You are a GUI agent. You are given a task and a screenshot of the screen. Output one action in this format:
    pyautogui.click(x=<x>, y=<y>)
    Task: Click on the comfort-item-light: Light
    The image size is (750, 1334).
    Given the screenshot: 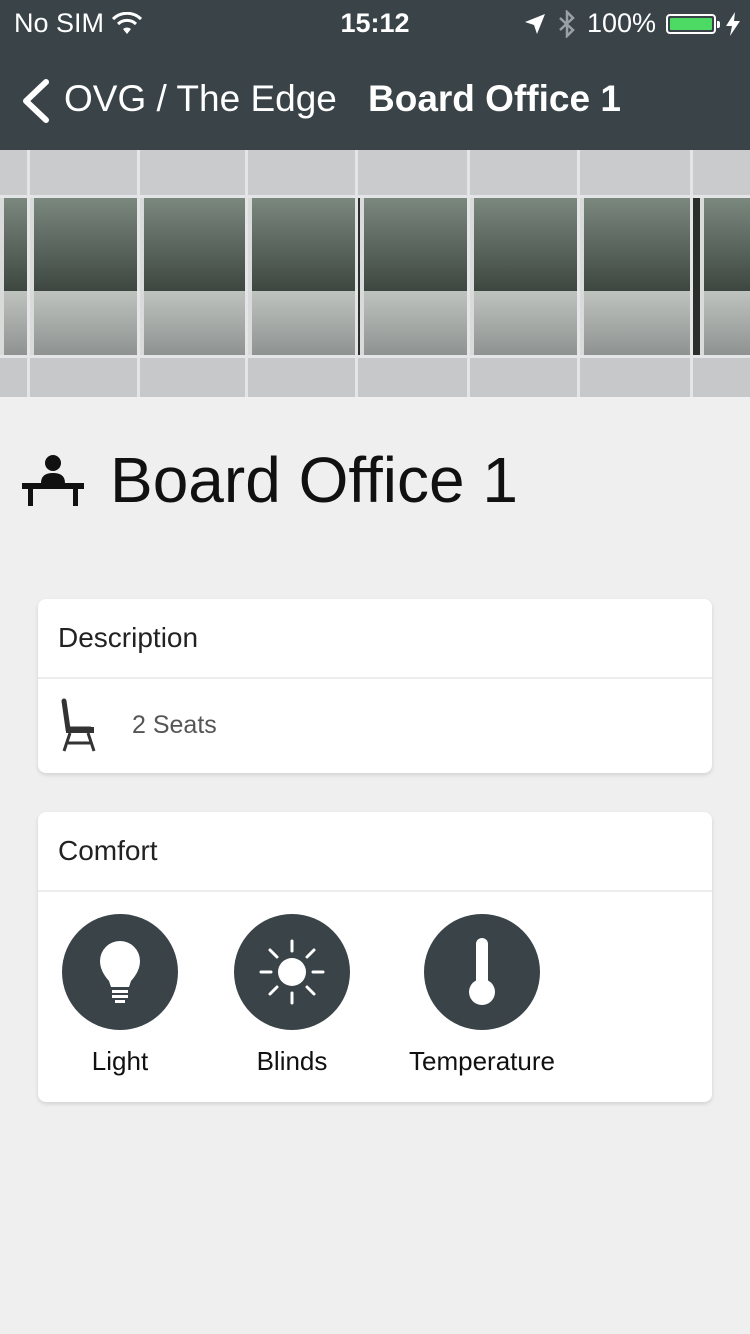 What is the action you would take?
    pyautogui.click(x=120, y=995)
    